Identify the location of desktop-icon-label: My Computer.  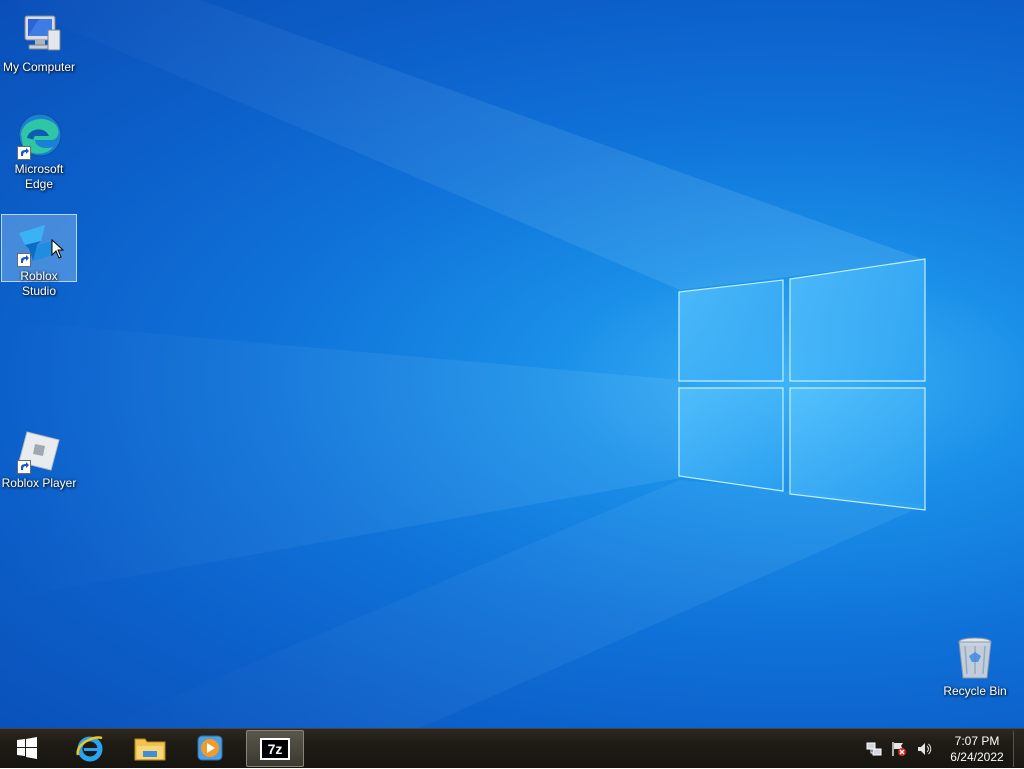
(39, 67).